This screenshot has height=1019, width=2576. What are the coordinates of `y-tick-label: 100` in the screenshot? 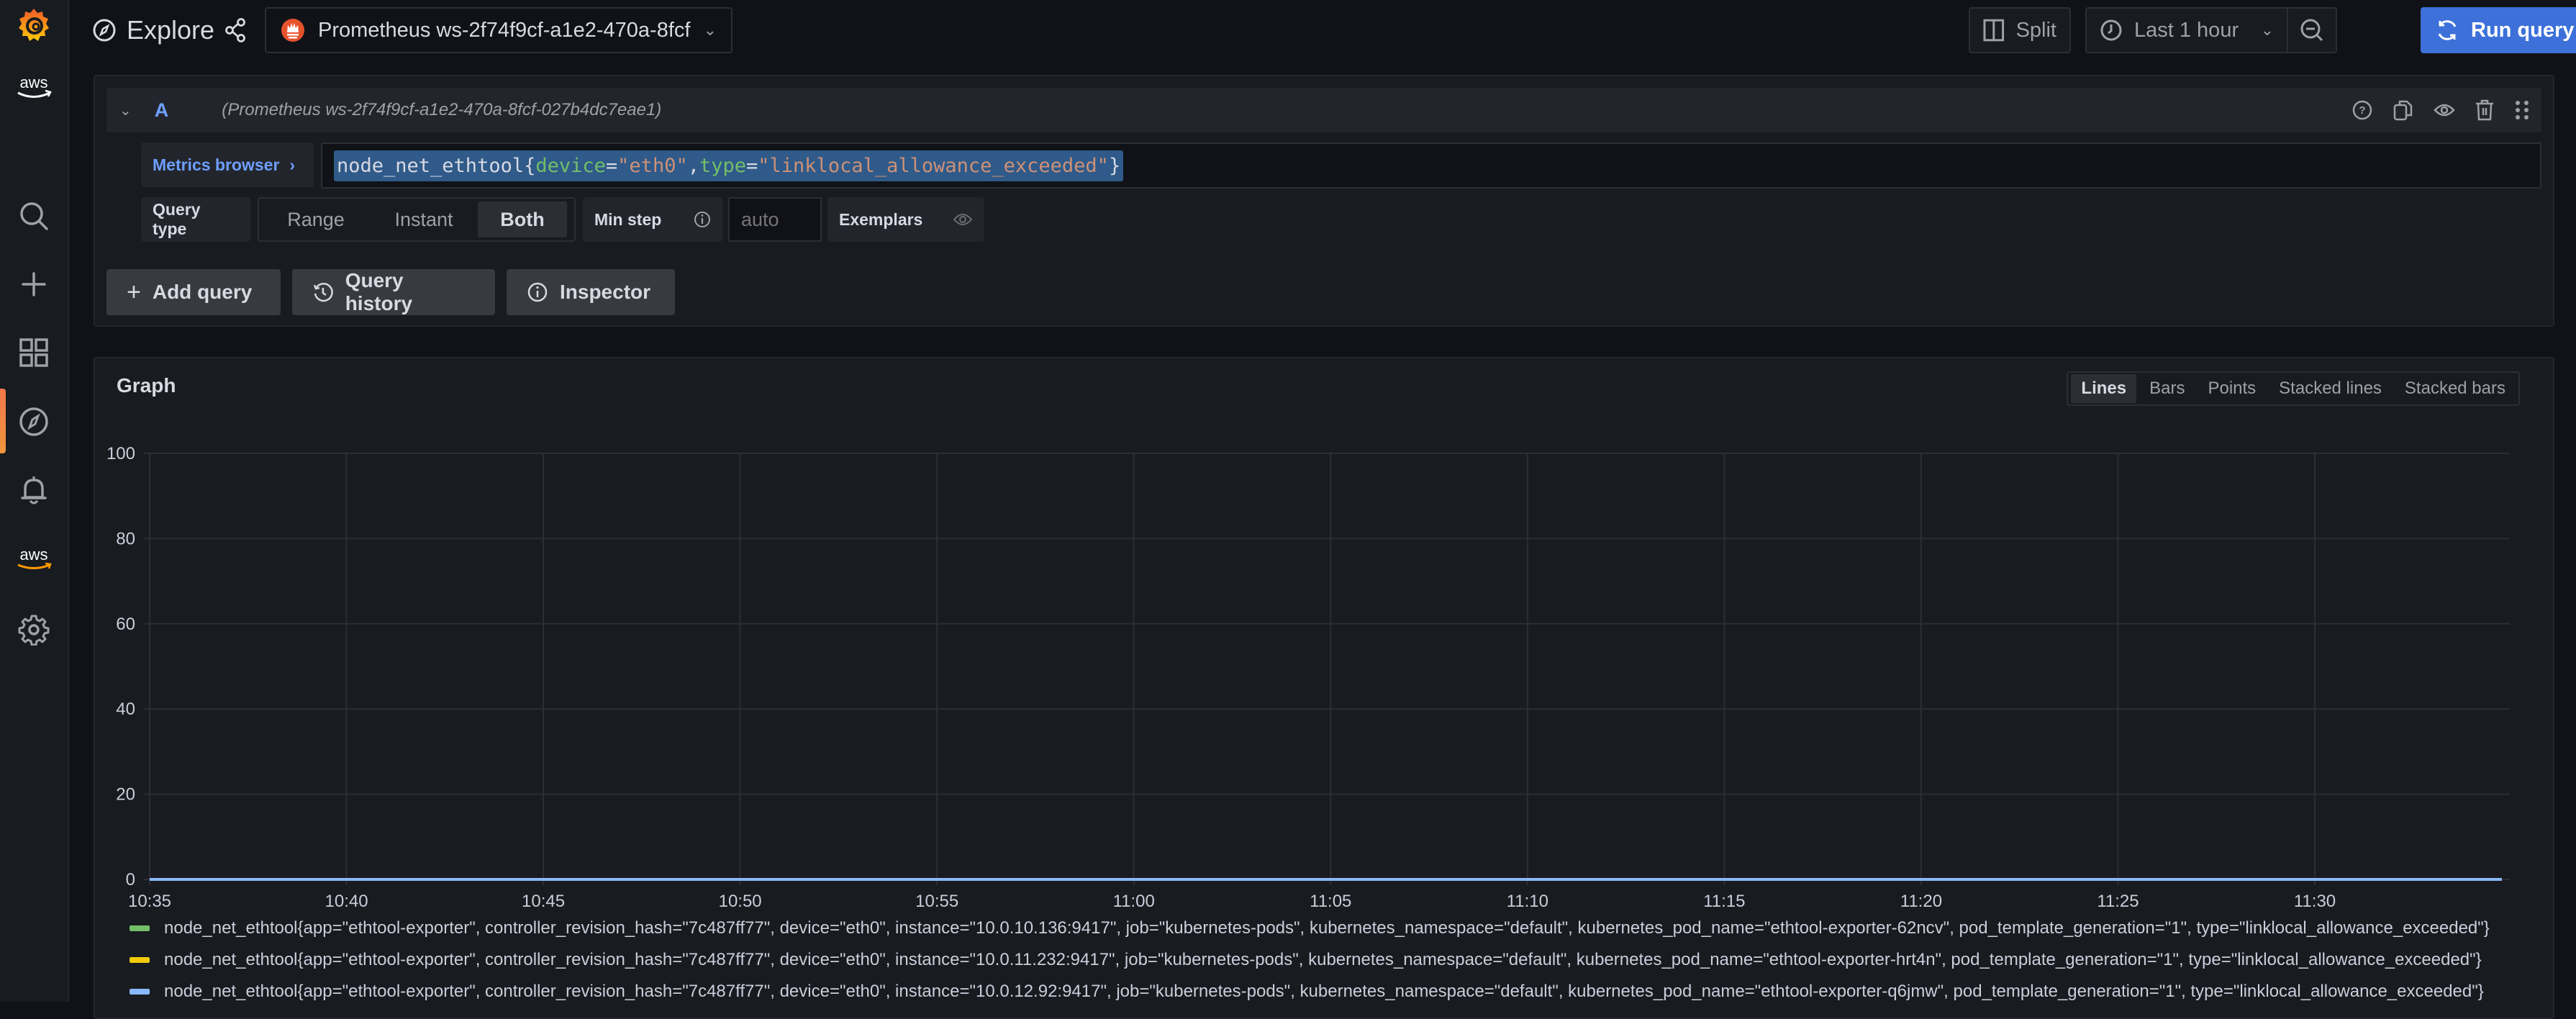 It's located at (120, 454).